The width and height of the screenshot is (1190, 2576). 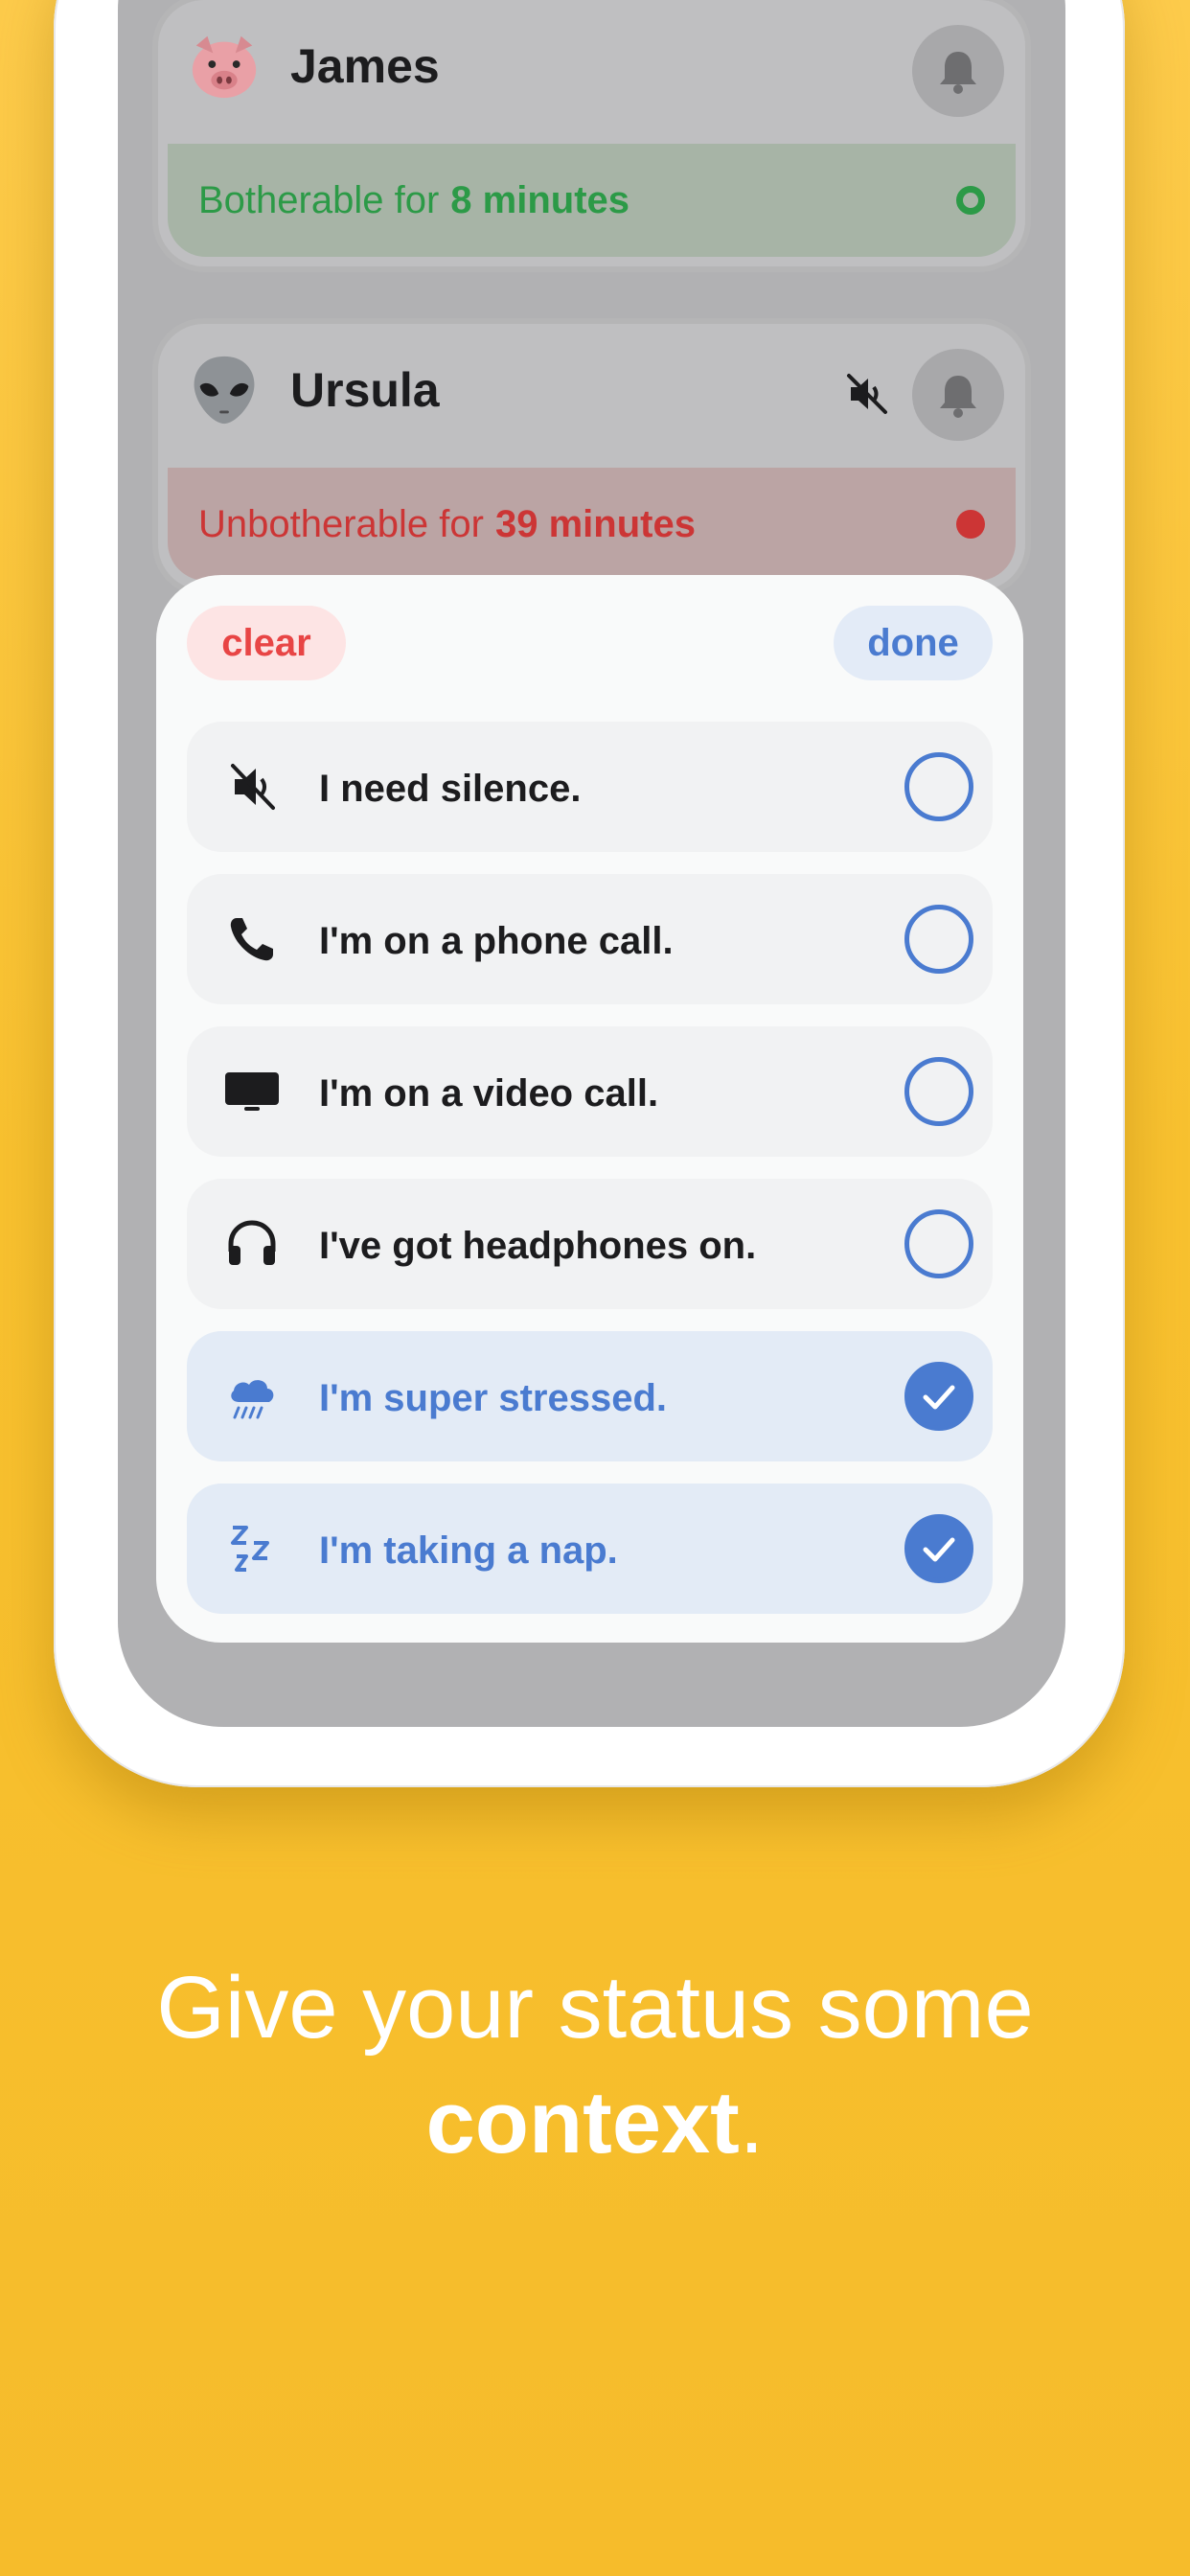 I want to click on status-banner: Botherable for 8 minutes, so click(x=592, y=200).